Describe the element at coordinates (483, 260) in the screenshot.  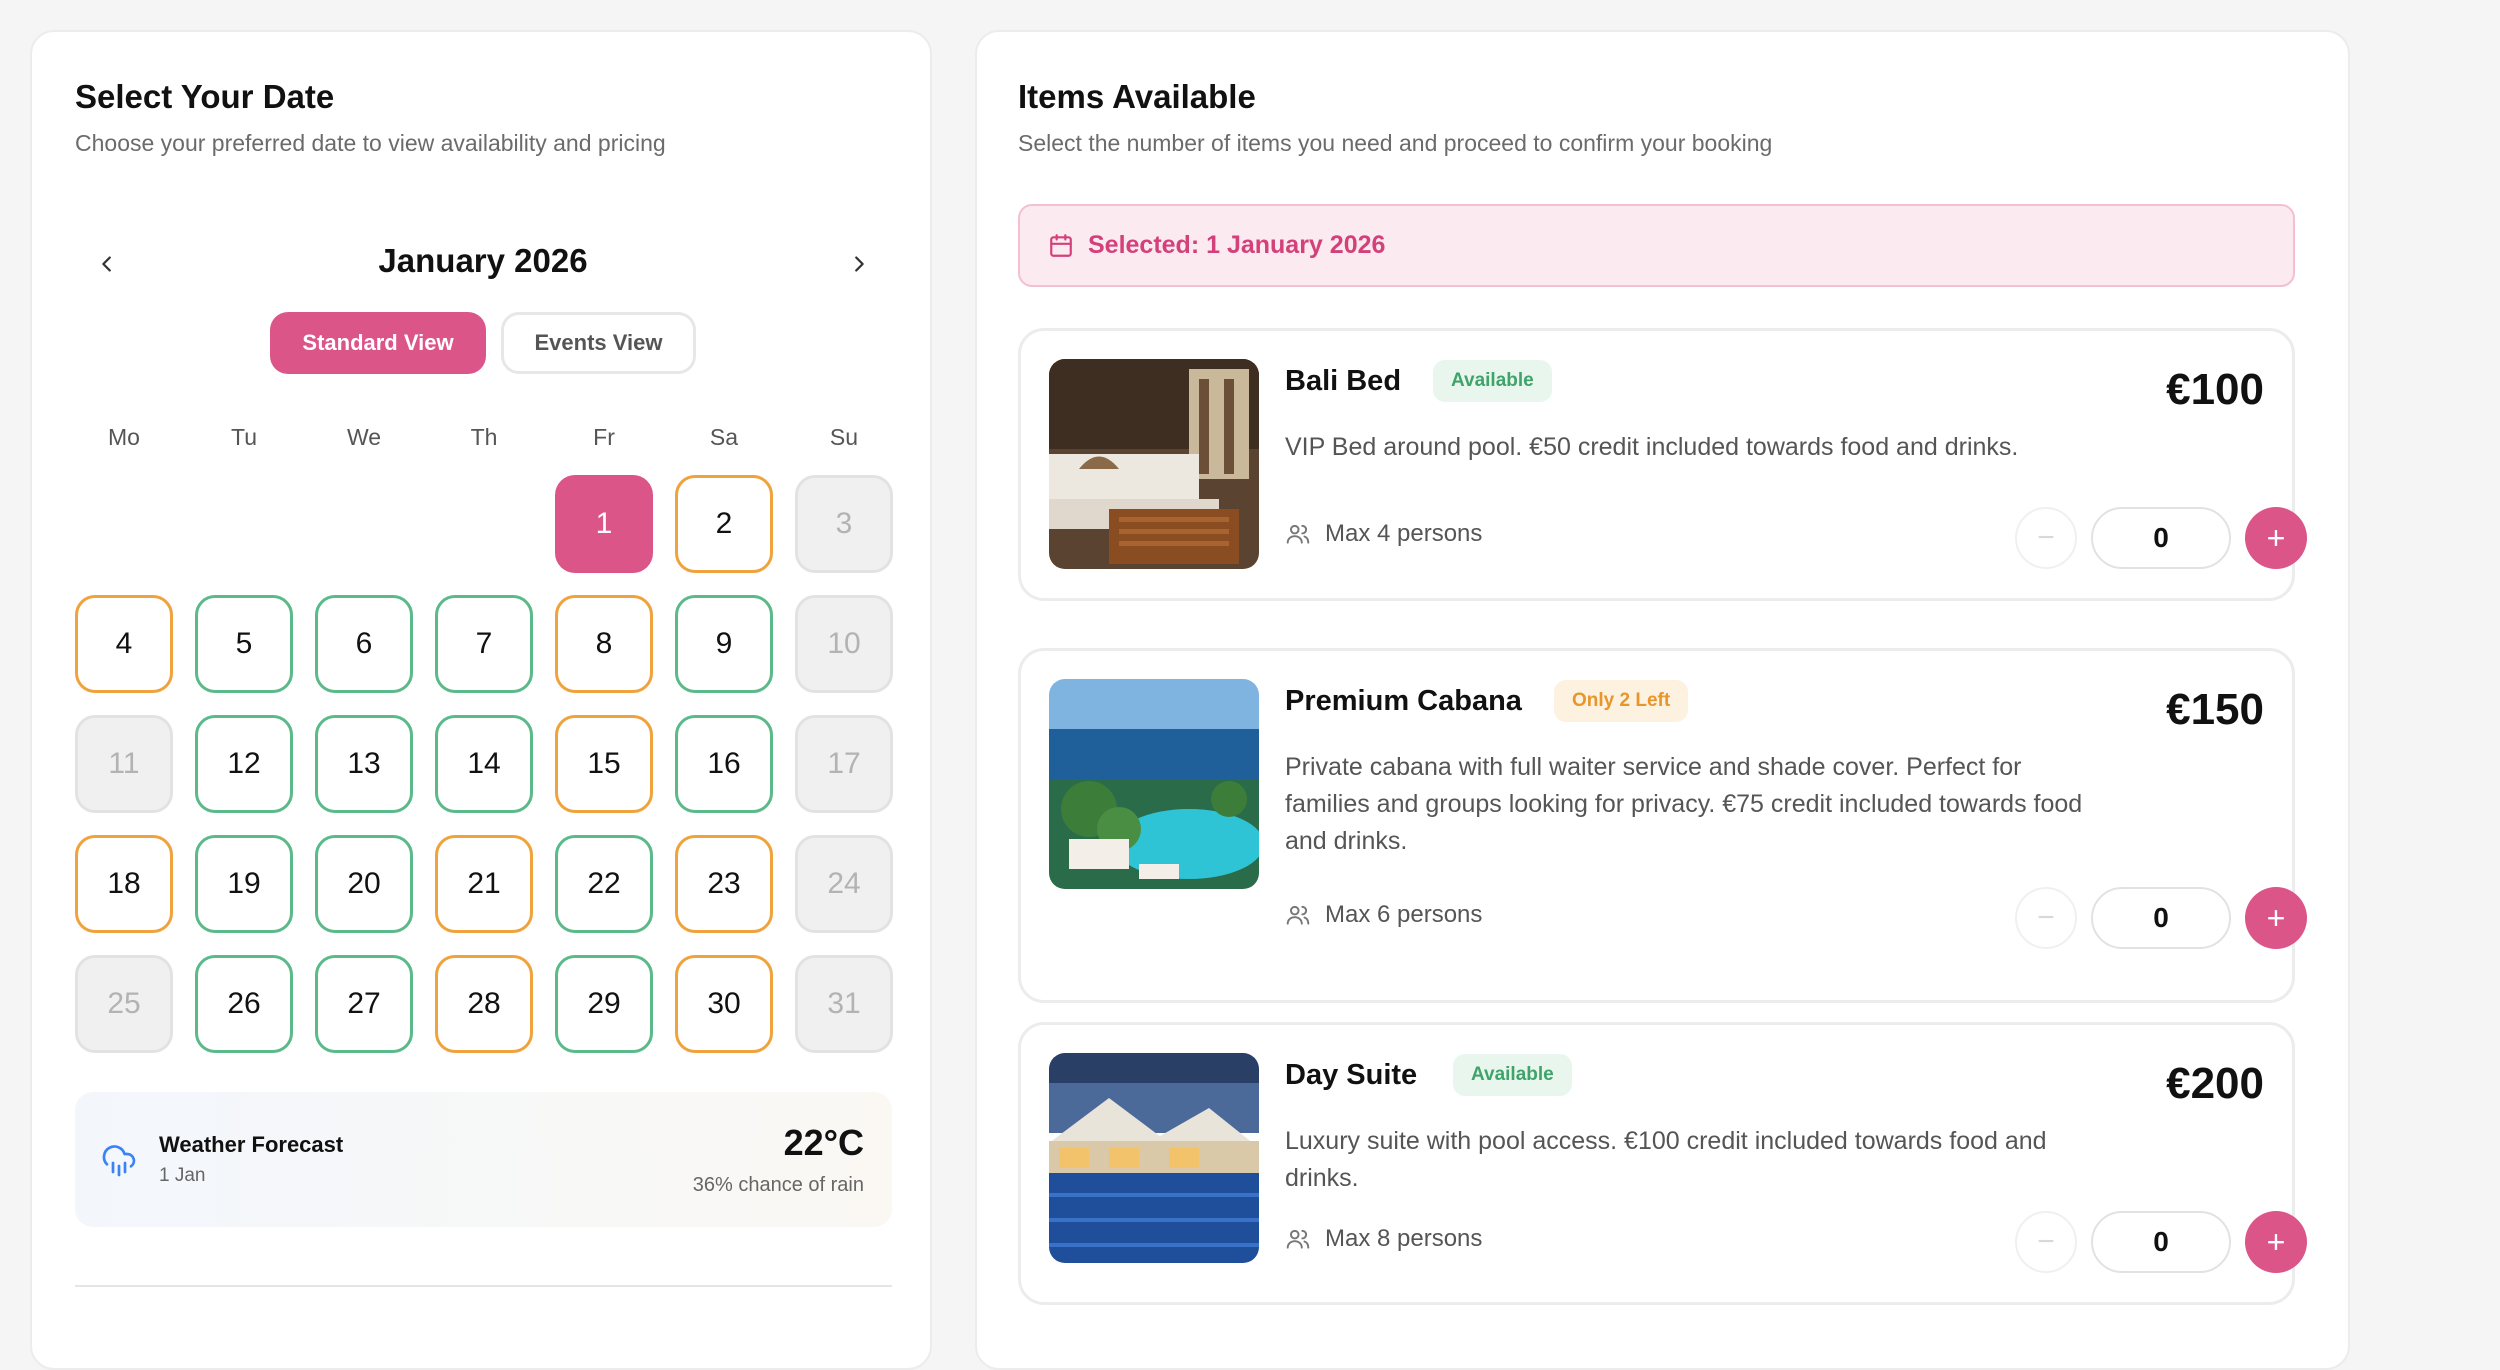
I see `calendar-month-label: January 2026` at that location.